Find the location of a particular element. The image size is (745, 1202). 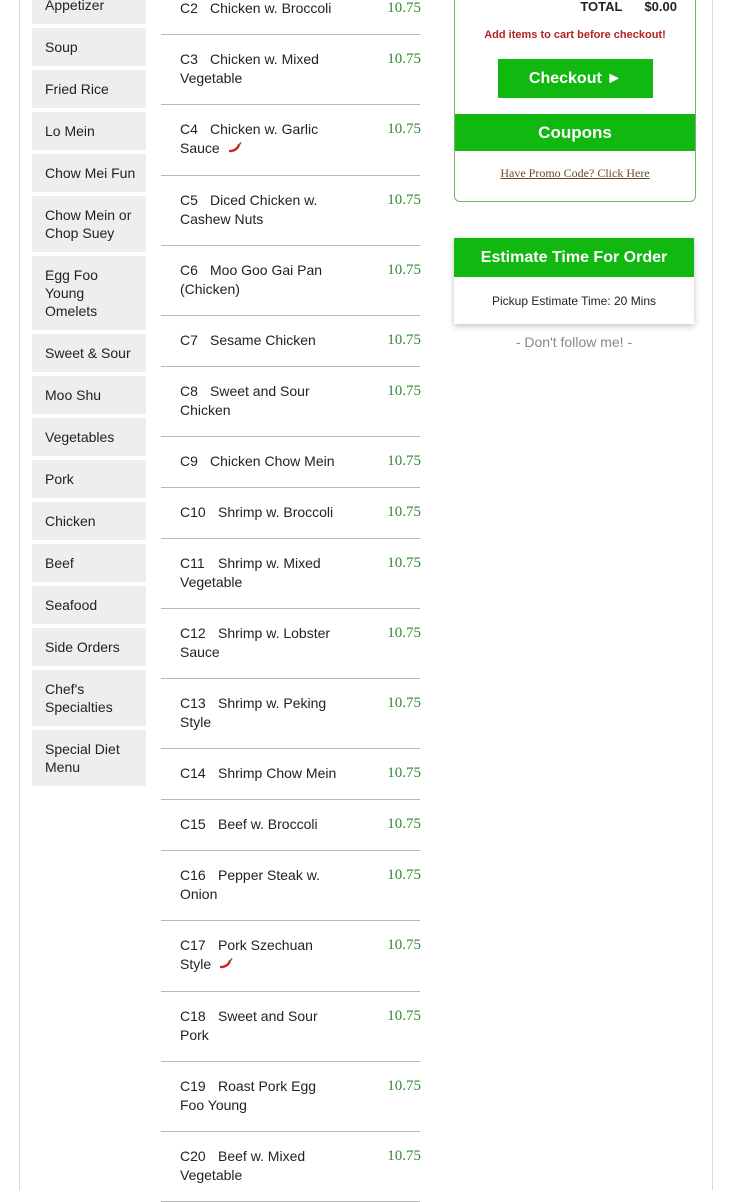

pickup-estimate-text: Pickup Estimate Time: 20 Mins is located at coordinates (574, 300).